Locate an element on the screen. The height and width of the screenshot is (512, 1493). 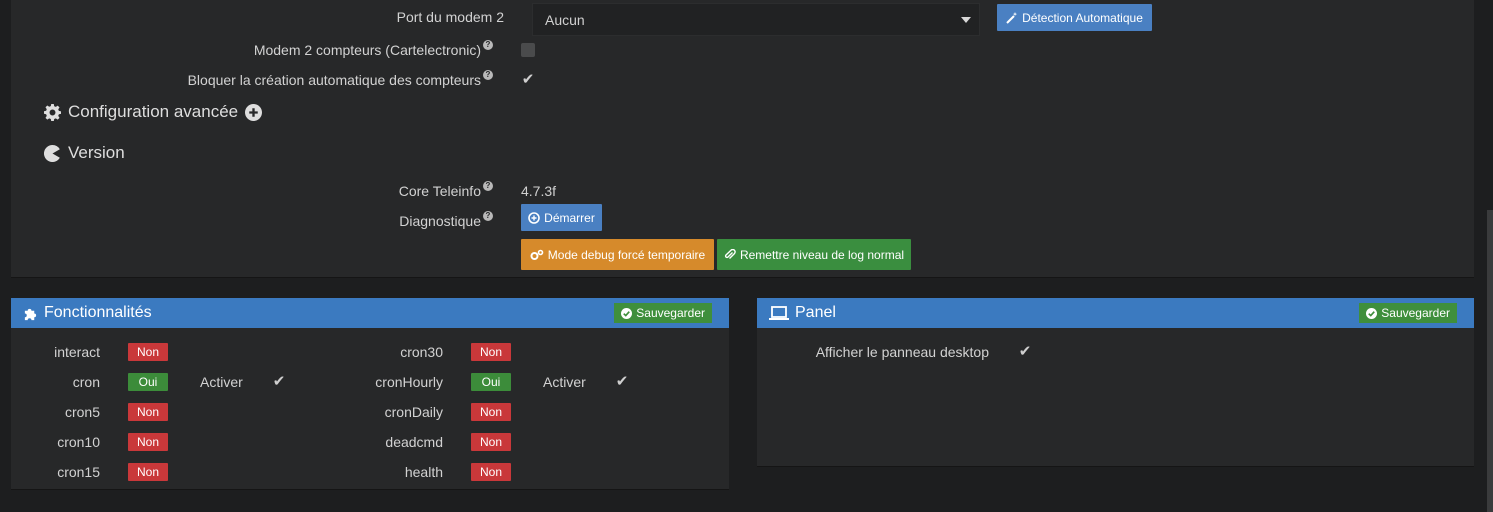
port-modem2-label: Port du modem 2 is located at coordinates (450, 17).